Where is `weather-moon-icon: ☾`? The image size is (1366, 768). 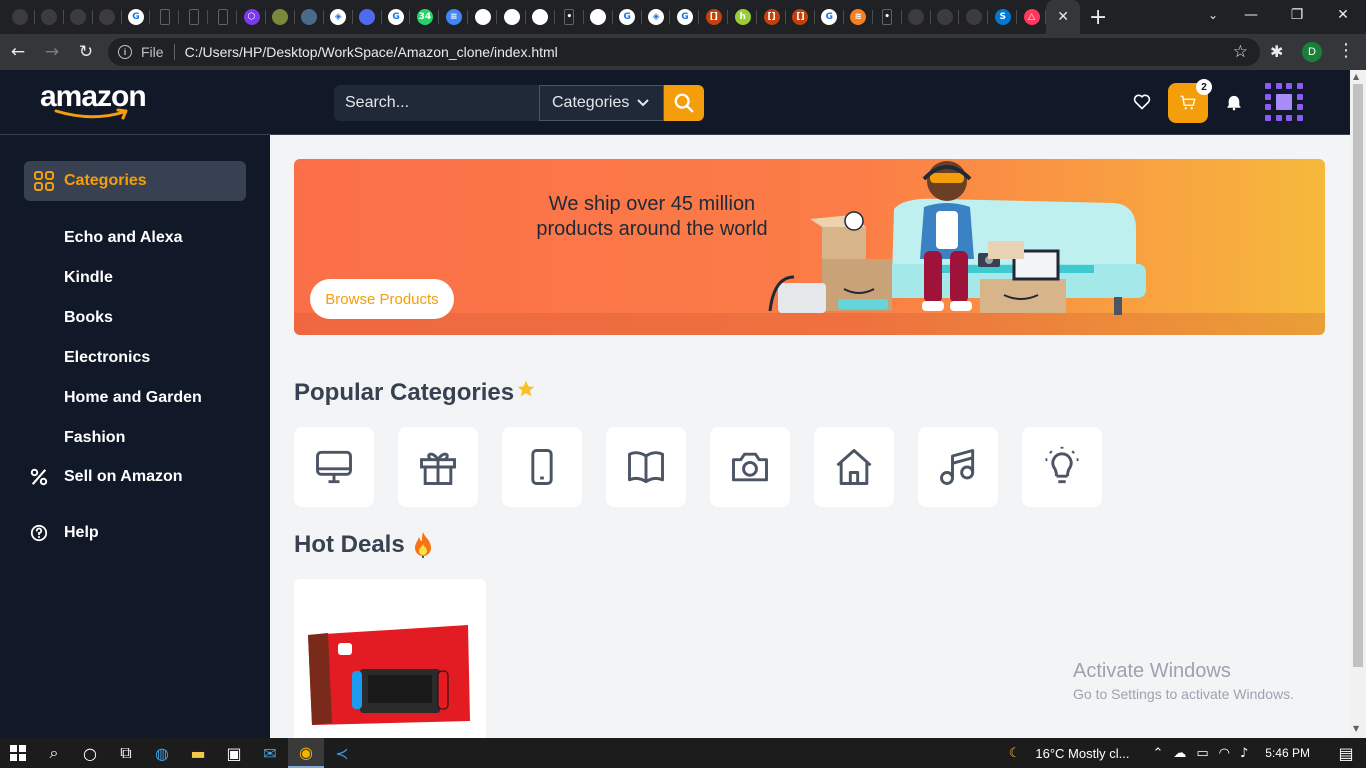 weather-moon-icon: ☾ is located at coordinates (1015, 753).